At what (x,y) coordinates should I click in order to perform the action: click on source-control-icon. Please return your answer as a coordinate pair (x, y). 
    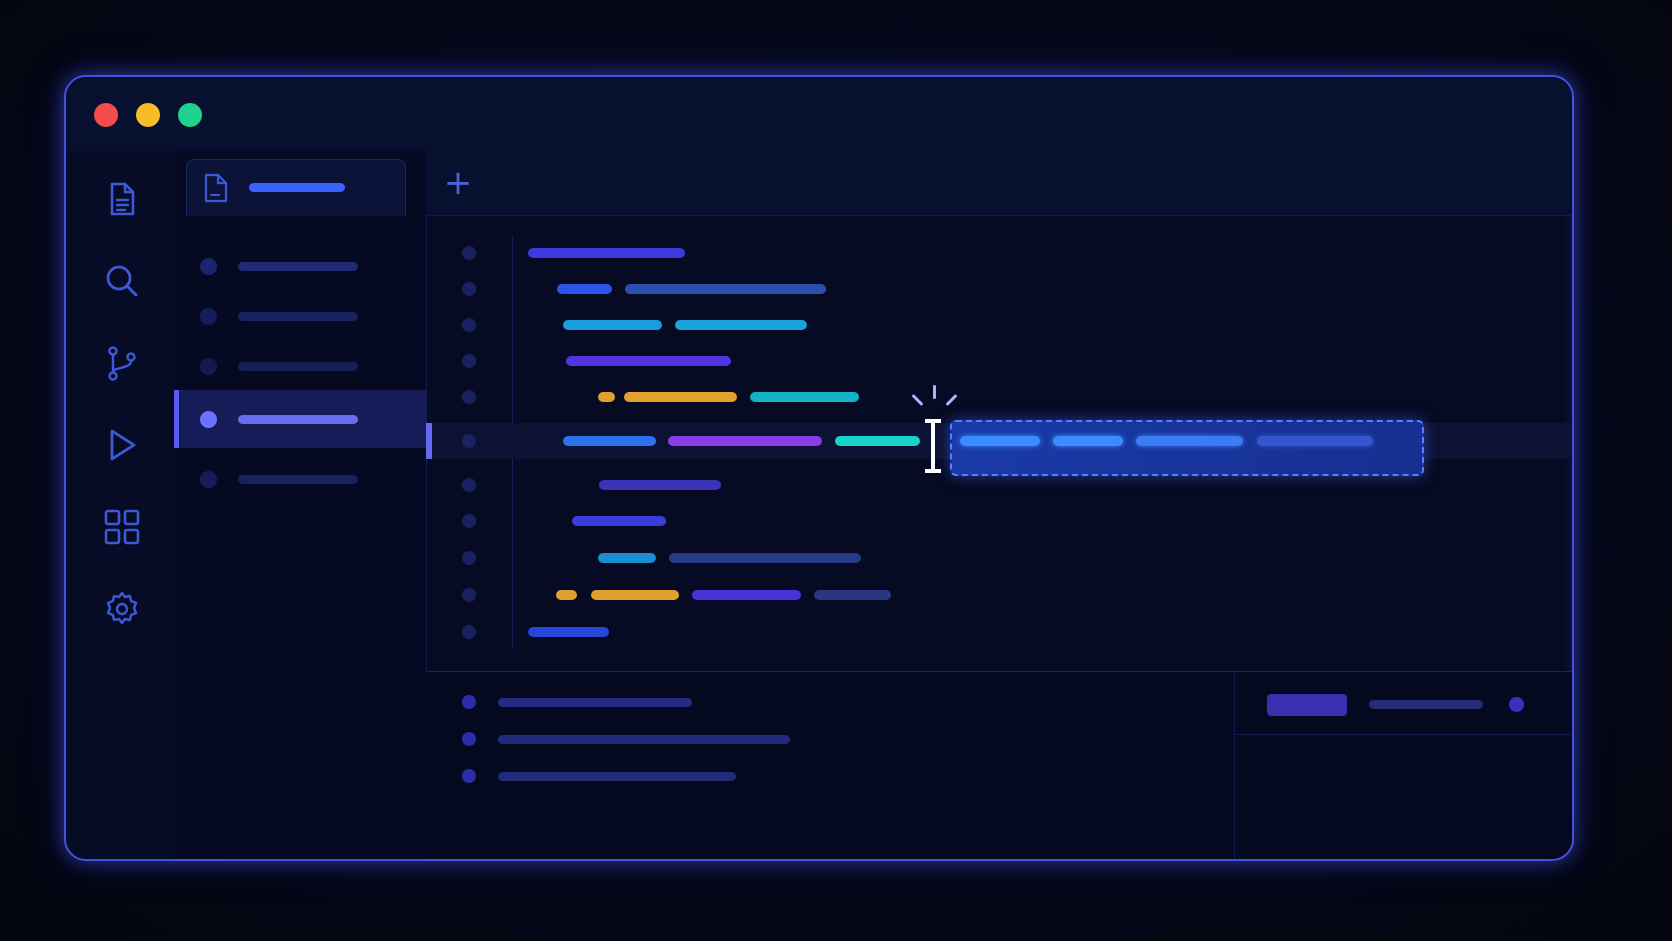
    Looking at the image, I should click on (122, 363).